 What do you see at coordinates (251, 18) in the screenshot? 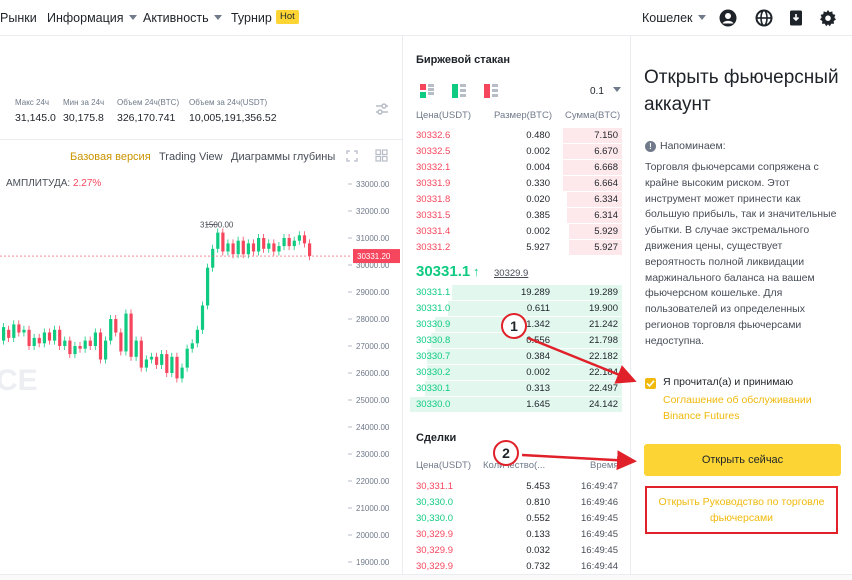
I see `nav-tournament: Турнир` at bounding box center [251, 18].